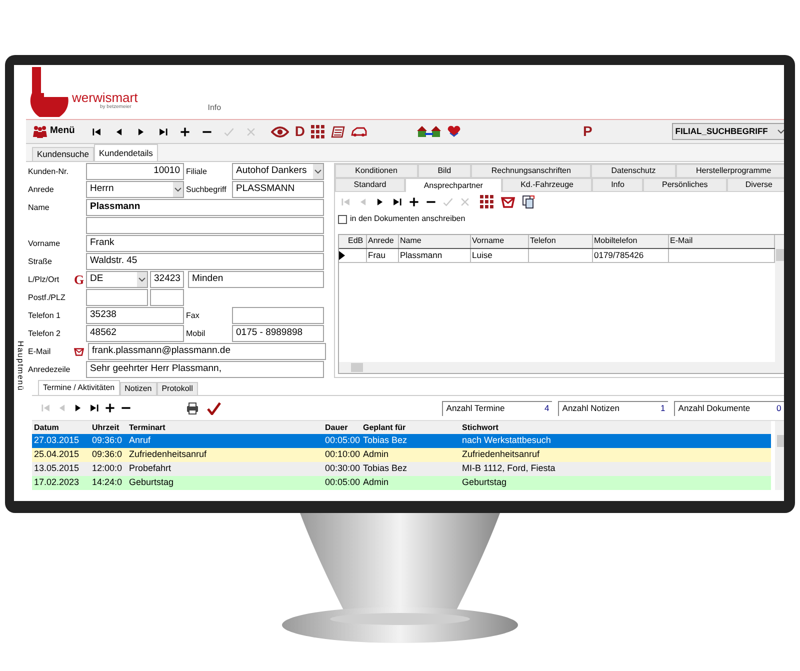  What do you see at coordinates (79, 279) in the screenshot?
I see `map-marker-label: G` at bounding box center [79, 279].